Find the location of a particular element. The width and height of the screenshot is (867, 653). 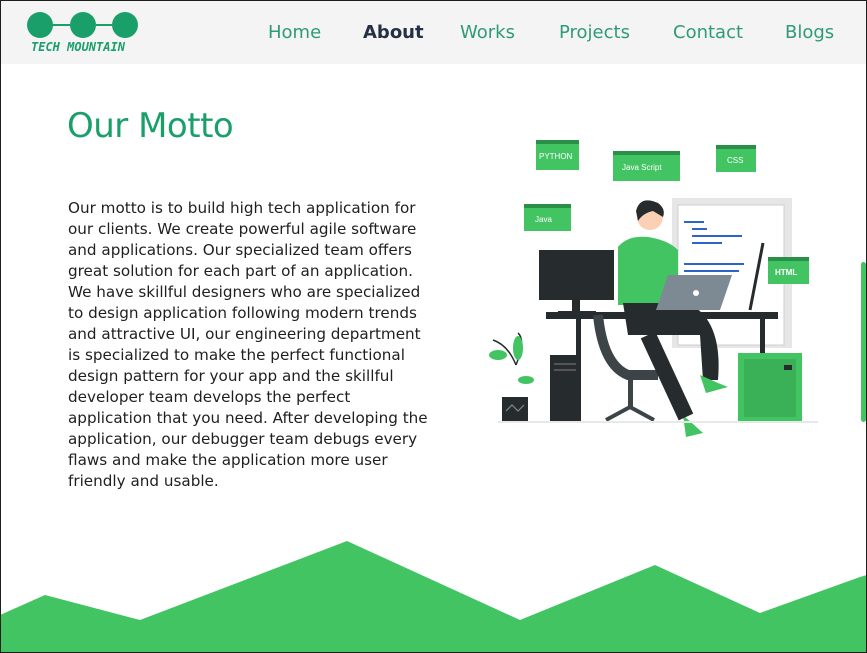

tech-mountain-logo: TECH MOUNTAIN is located at coordinates (83, 33).